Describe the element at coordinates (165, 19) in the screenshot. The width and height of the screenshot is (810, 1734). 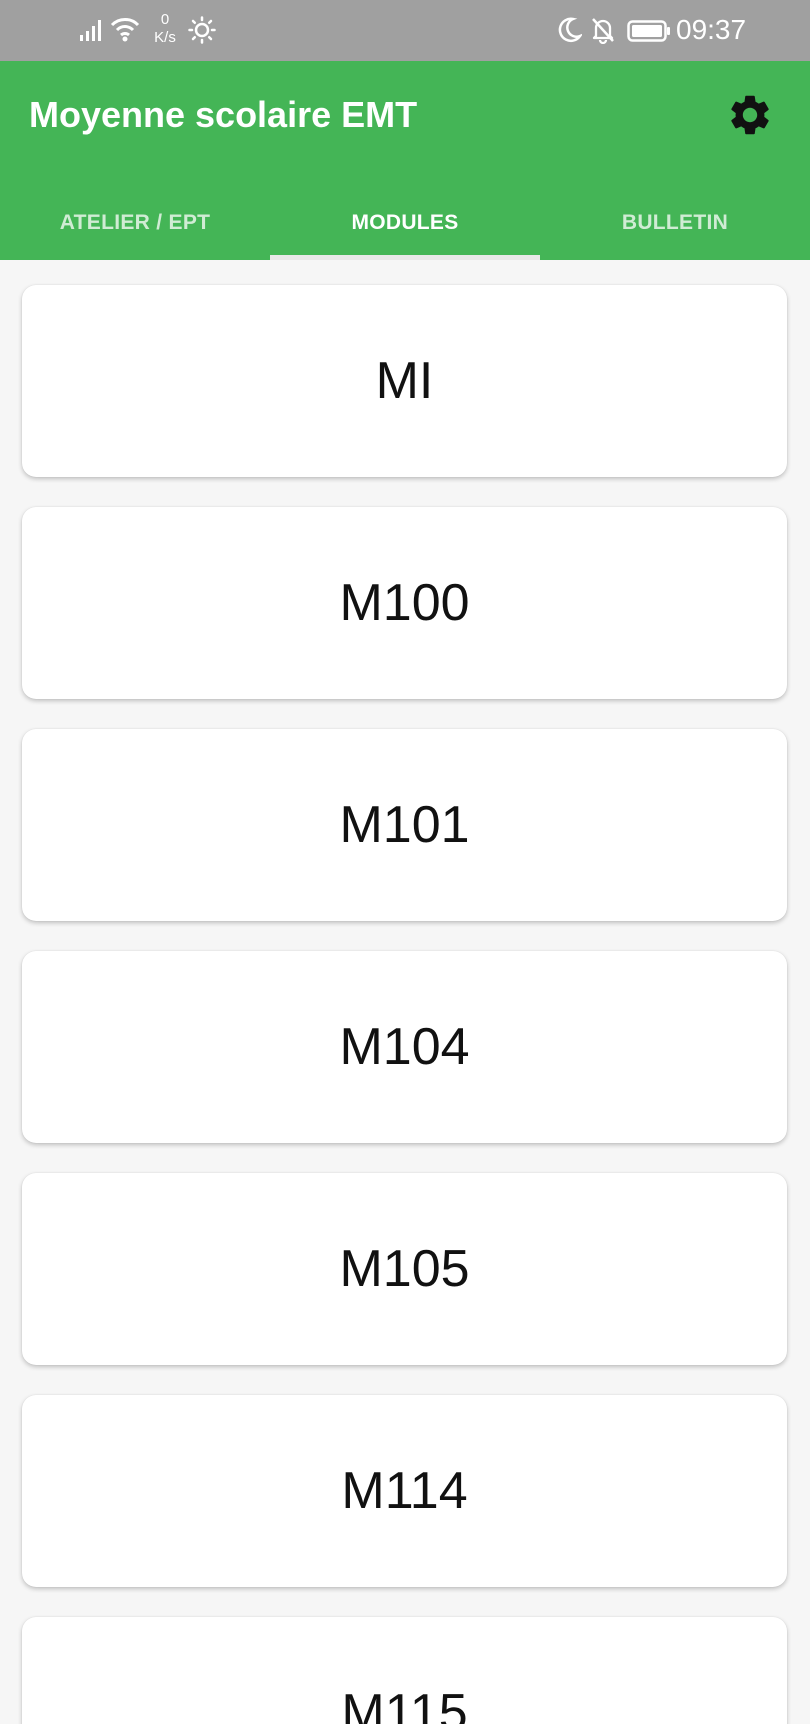
I see `network-speed-value: 0` at that location.